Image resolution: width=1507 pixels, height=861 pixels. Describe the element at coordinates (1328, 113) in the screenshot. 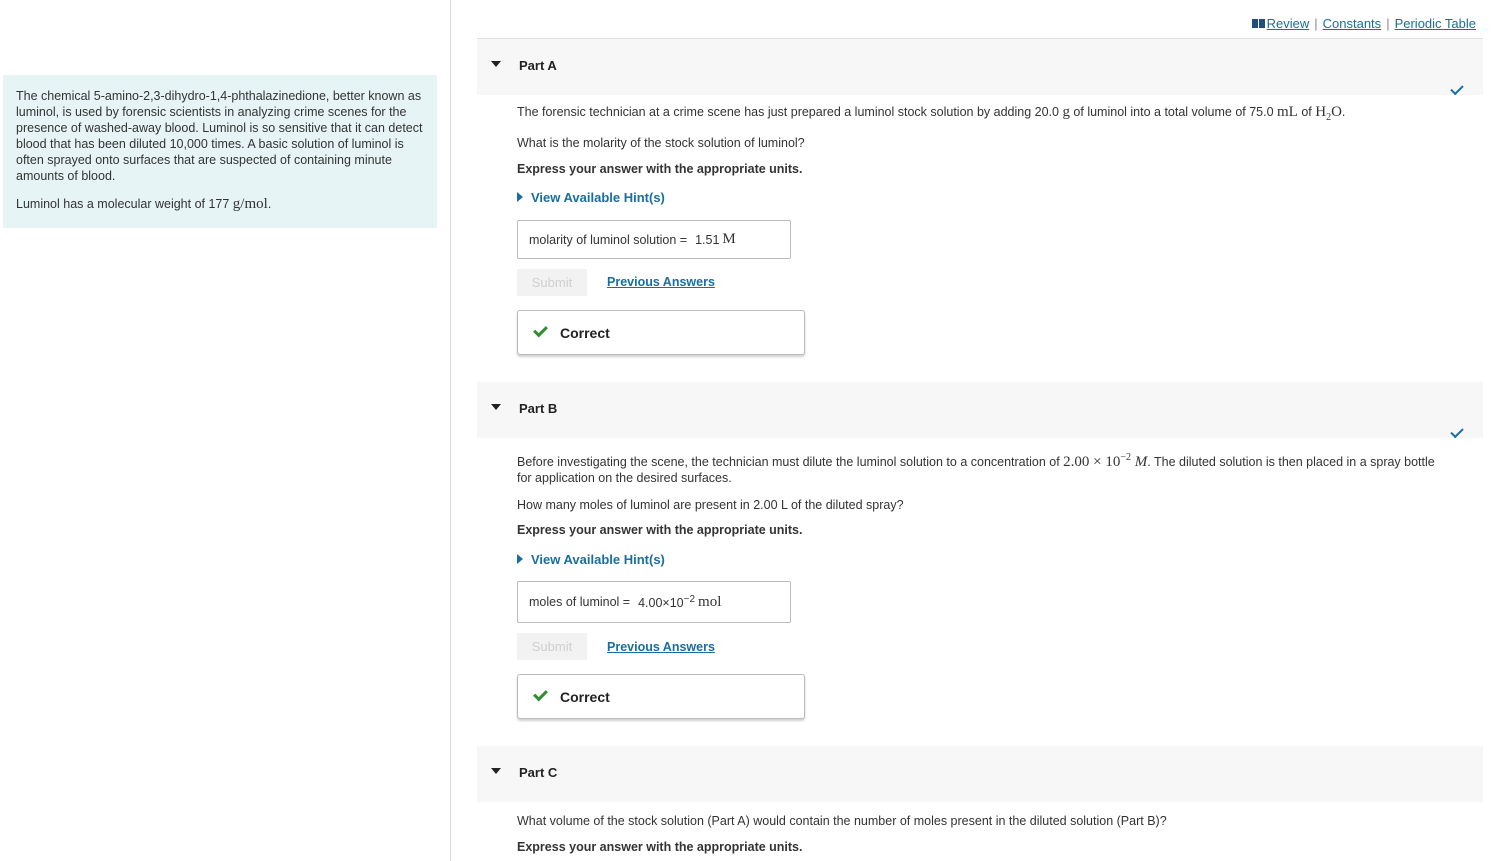

I see `h2o-formula: H2O` at that location.